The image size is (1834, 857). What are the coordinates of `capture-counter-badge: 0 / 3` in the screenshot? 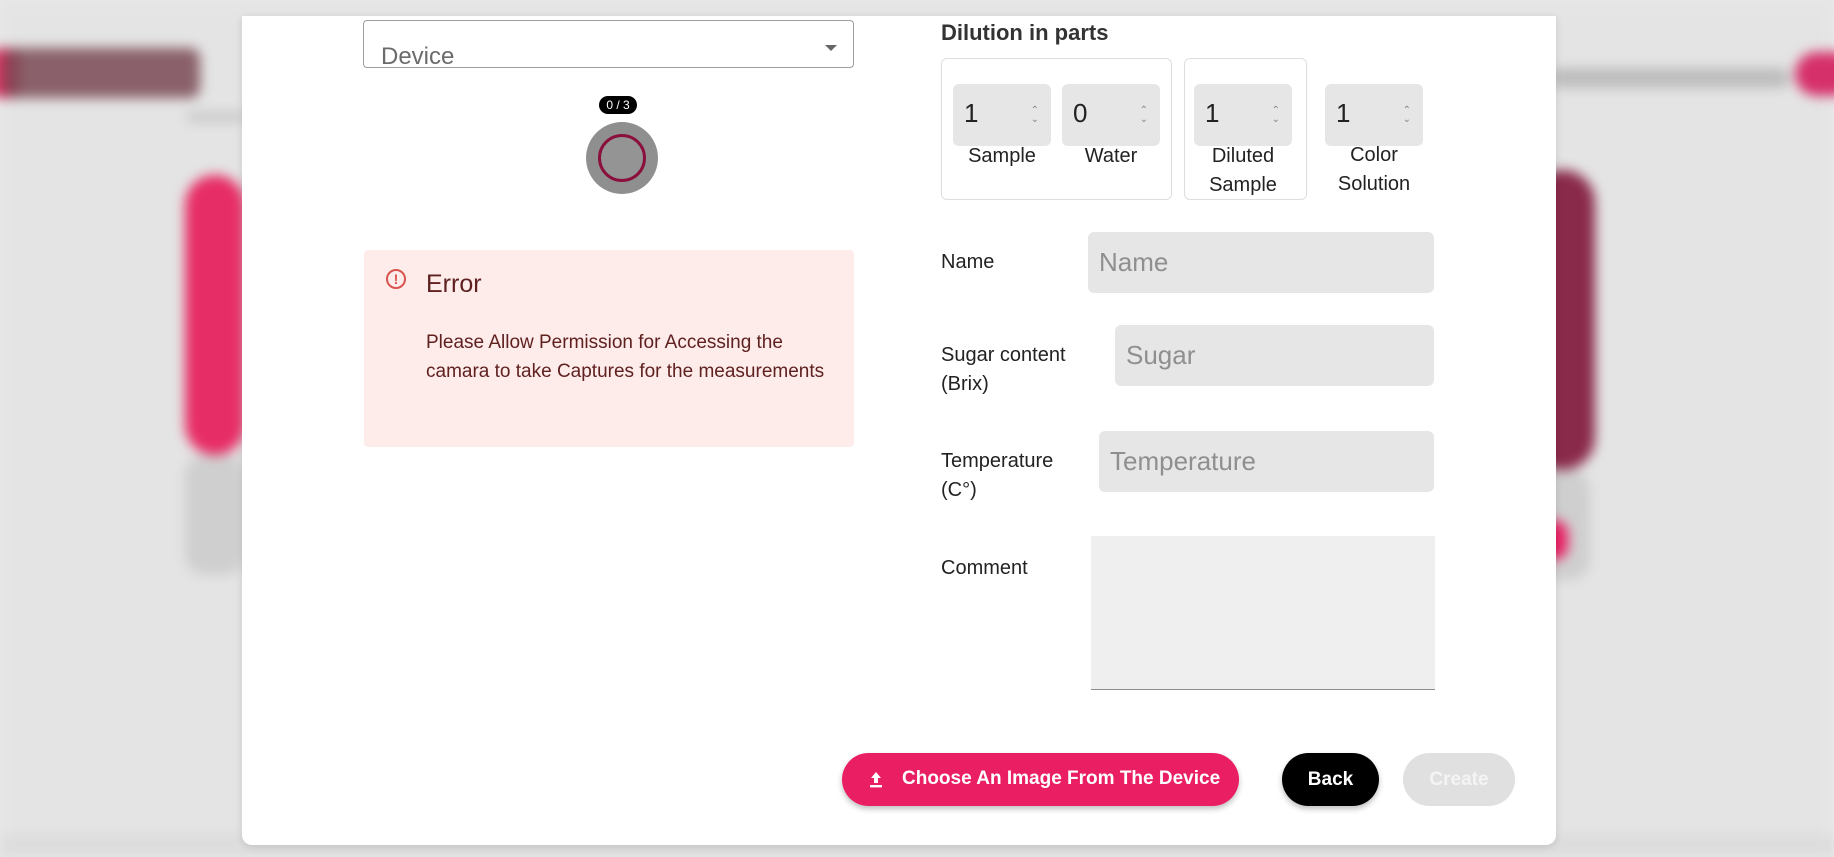 It's located at (618, 105).